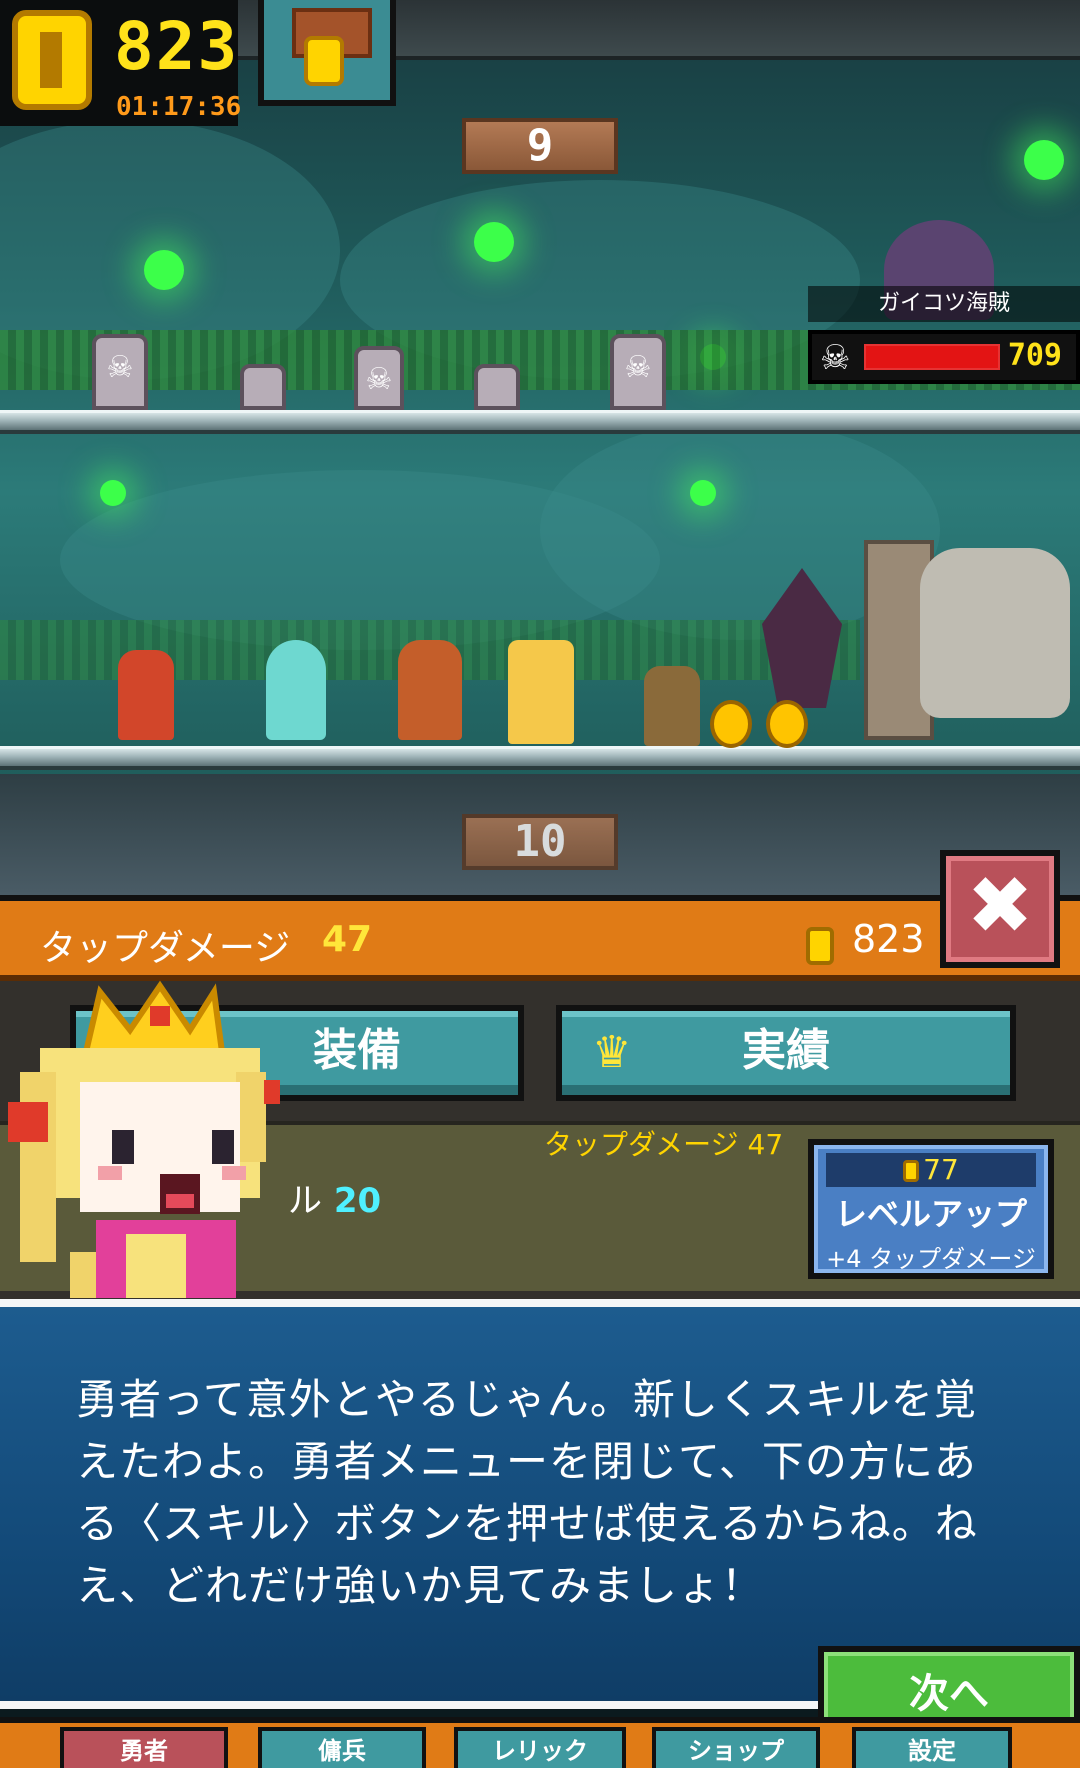 This screenshot has width=1080, height=1768. What do you see at coordinates (888, 939) in the screenshot?
I see `strip-gold-count: 823` at bounding box center [888, 939].